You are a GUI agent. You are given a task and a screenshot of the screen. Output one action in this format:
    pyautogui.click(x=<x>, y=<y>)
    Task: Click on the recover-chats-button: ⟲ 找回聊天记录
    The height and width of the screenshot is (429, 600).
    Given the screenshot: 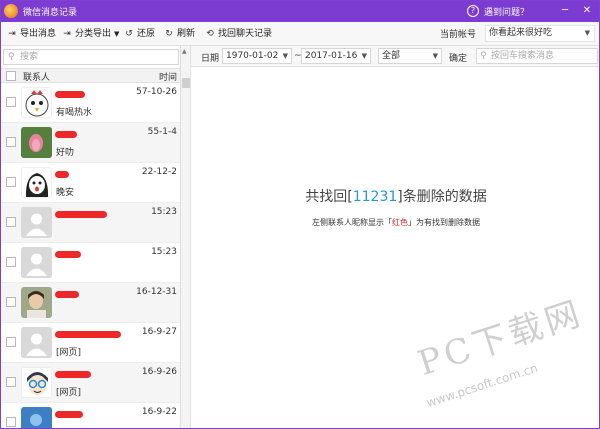 What is the action you would take?
    pyautogui.click(x=238, y=34)
    